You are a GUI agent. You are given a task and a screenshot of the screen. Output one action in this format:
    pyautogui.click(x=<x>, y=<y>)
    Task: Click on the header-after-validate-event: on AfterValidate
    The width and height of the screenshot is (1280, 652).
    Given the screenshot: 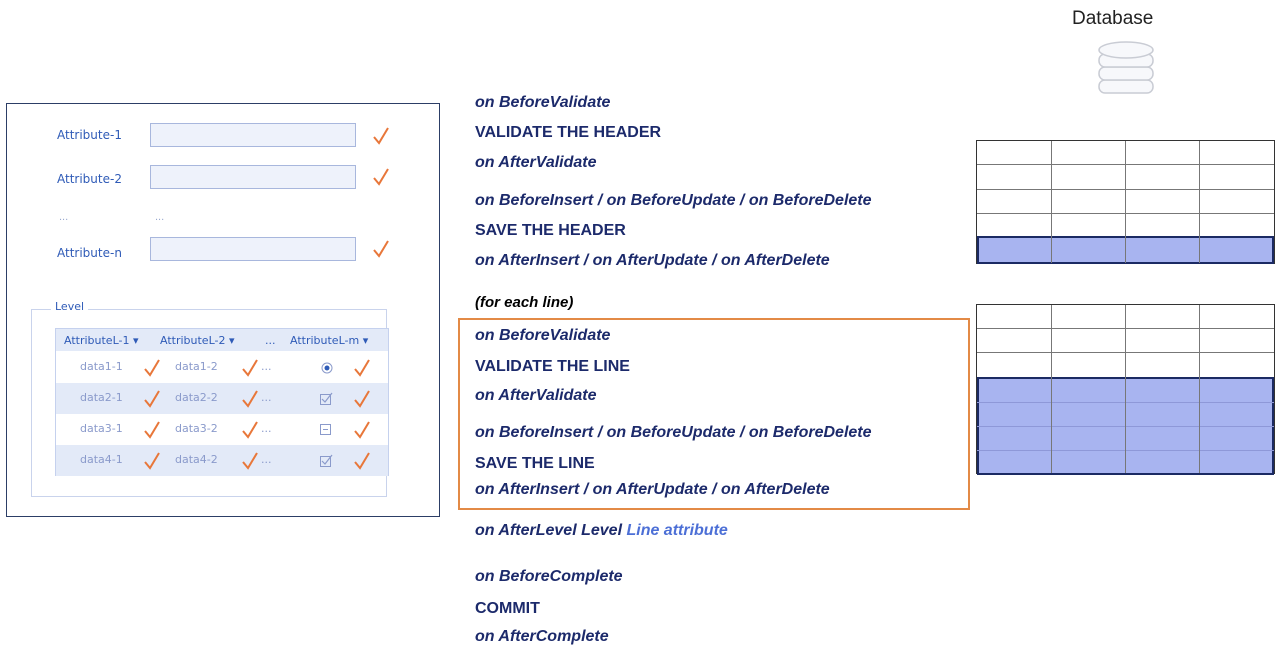 What is the action you would take?
    pyautogui.click(x=536, y=162)
    